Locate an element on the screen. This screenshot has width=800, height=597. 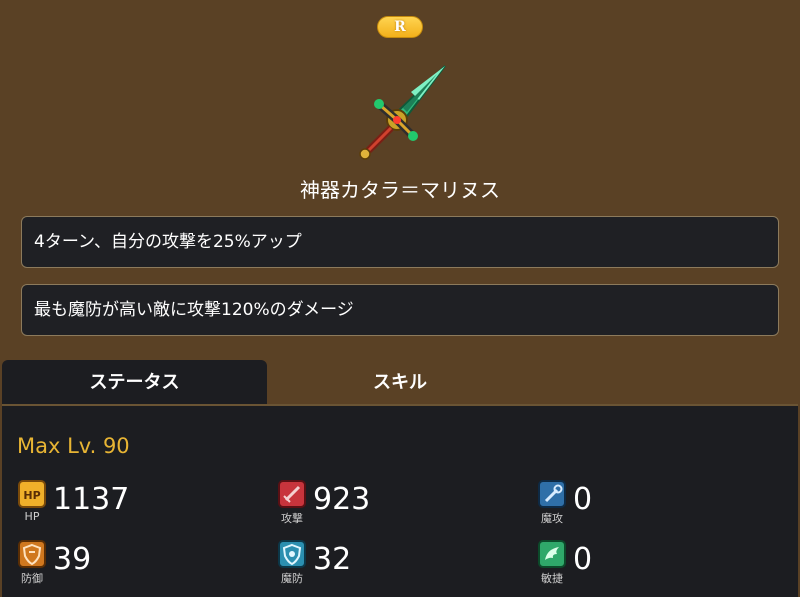
tab-skill: スキル is located at coordinates (400, 383).